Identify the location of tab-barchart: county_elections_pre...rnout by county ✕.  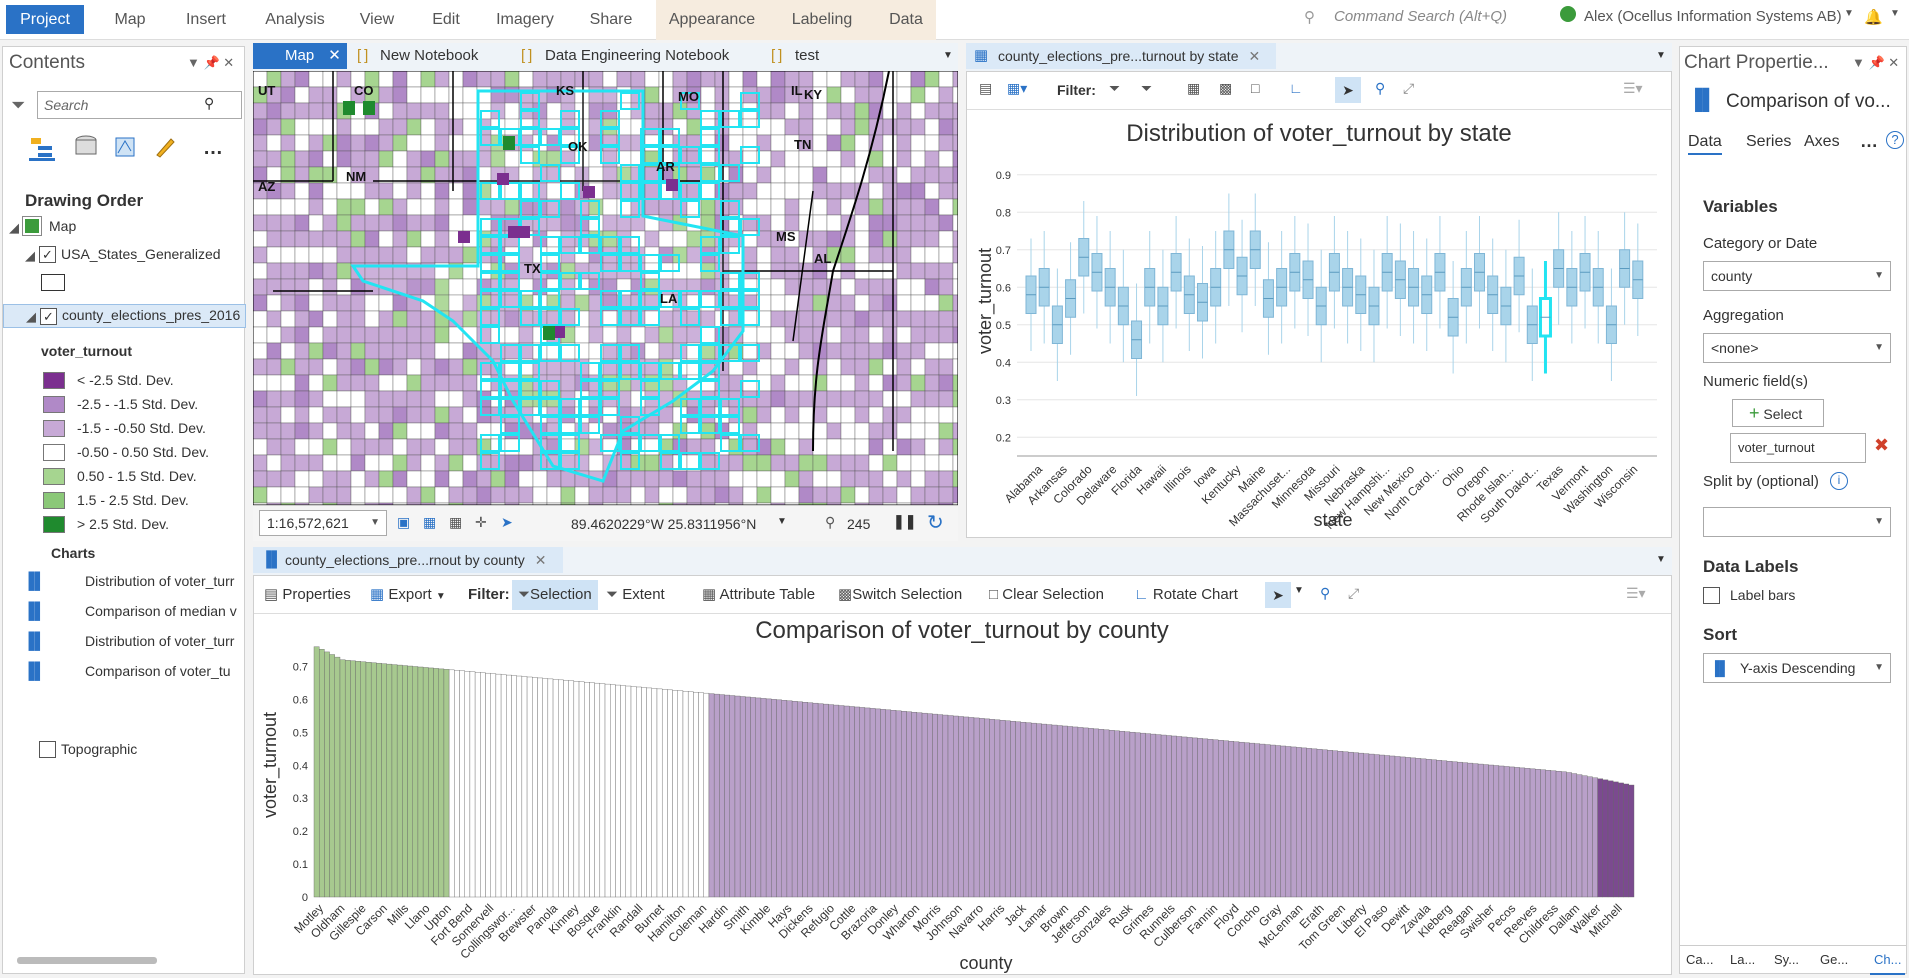
(408, 560).